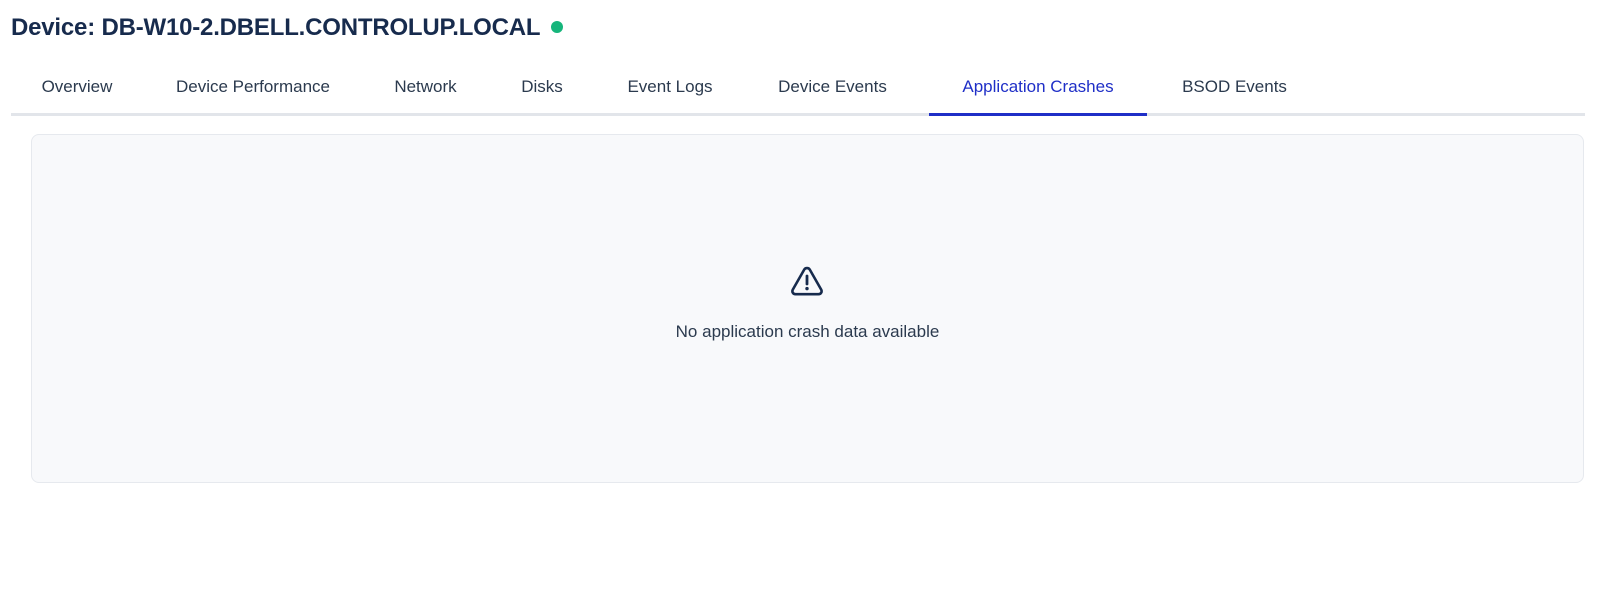 This screenshot has height=610, width=1600. Describe the element at coordinates (557, 27) in the screenshot. I see `status-indicator` at that location.